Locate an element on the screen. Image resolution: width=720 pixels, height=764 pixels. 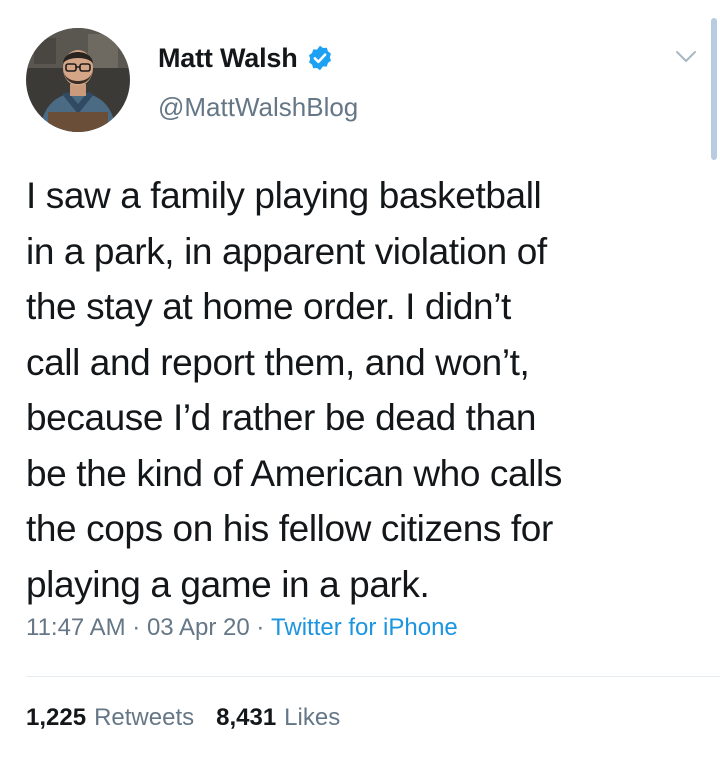
divider is located at coordinates (373, 676).